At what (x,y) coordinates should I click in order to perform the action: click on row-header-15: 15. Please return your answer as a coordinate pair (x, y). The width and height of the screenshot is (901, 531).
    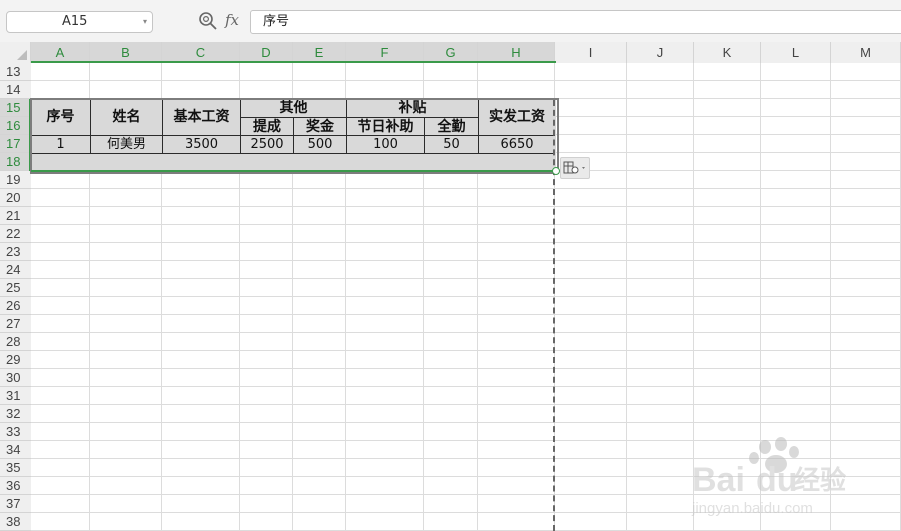
    Looking at the image, I should click on (15, 108).